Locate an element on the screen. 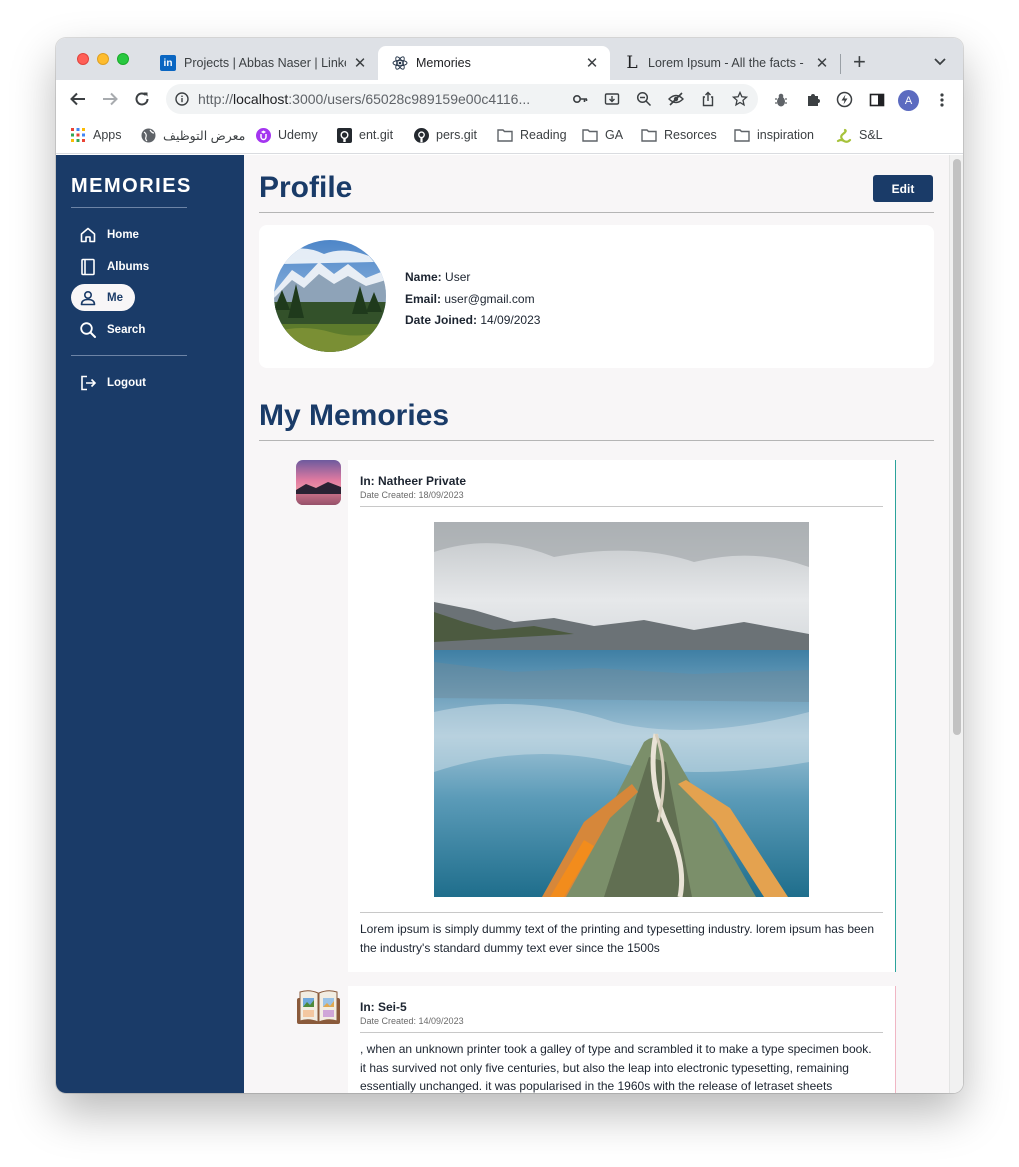 The width and height of the screenshot is (1019, 1167). reload-icon is located at coordinates (142, 99).